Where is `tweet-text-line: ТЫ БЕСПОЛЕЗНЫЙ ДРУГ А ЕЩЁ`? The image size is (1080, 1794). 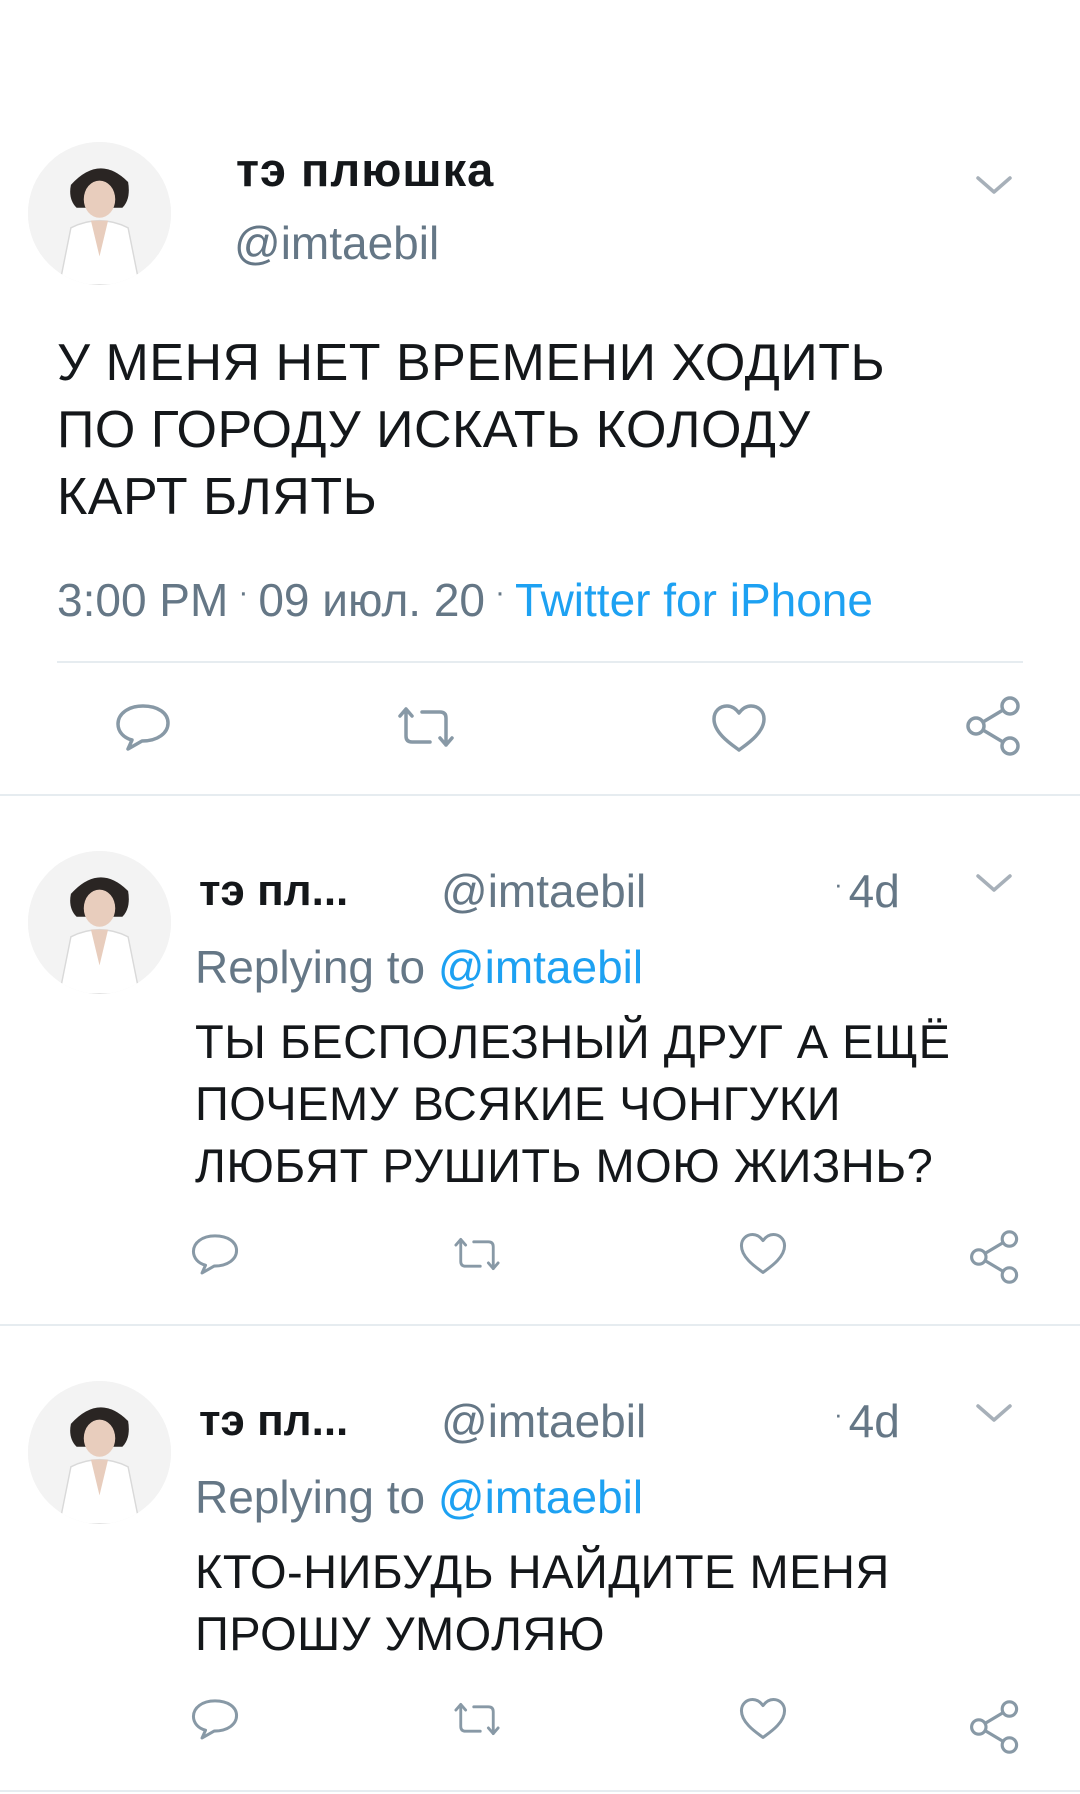 tweet-text-line: ТЫ БЕСПОЛЕЗНЫЙ ДРУГ А ЕЩЁ is located at coordinates (573, 1041).